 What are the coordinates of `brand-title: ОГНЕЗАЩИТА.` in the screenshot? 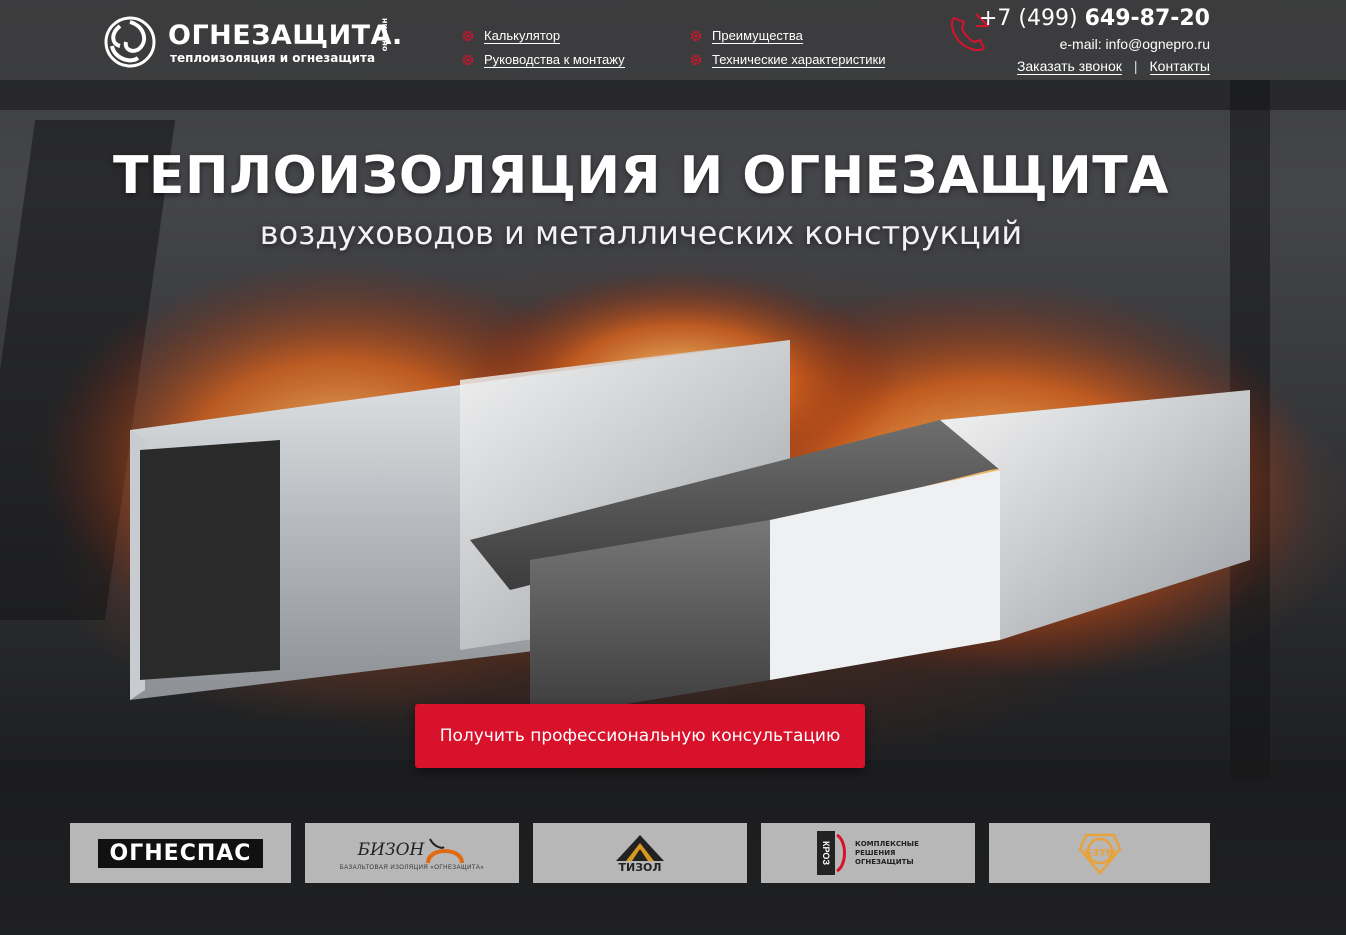 It's located at (285, 35).